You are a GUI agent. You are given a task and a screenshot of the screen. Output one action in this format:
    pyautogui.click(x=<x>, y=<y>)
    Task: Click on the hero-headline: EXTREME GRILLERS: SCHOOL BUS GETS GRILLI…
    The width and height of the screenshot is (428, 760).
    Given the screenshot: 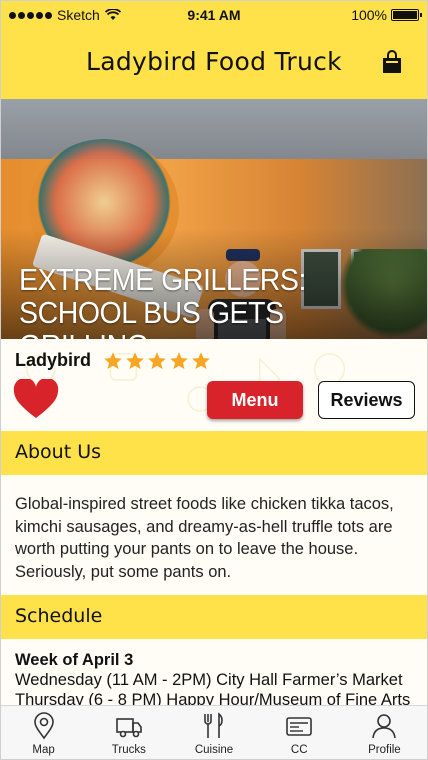 What is the action you would take?
    pyautogui.click(x=203, y=301)
    